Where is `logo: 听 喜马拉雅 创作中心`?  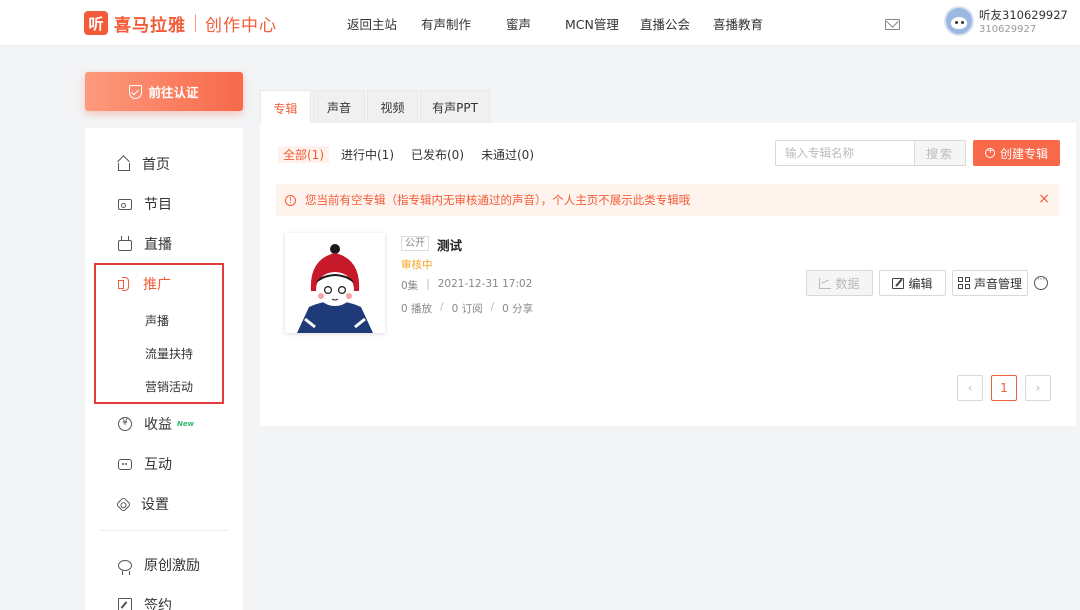 logo: 听 喜马拉雅 创作中心 is located at coordinates (180, 23).